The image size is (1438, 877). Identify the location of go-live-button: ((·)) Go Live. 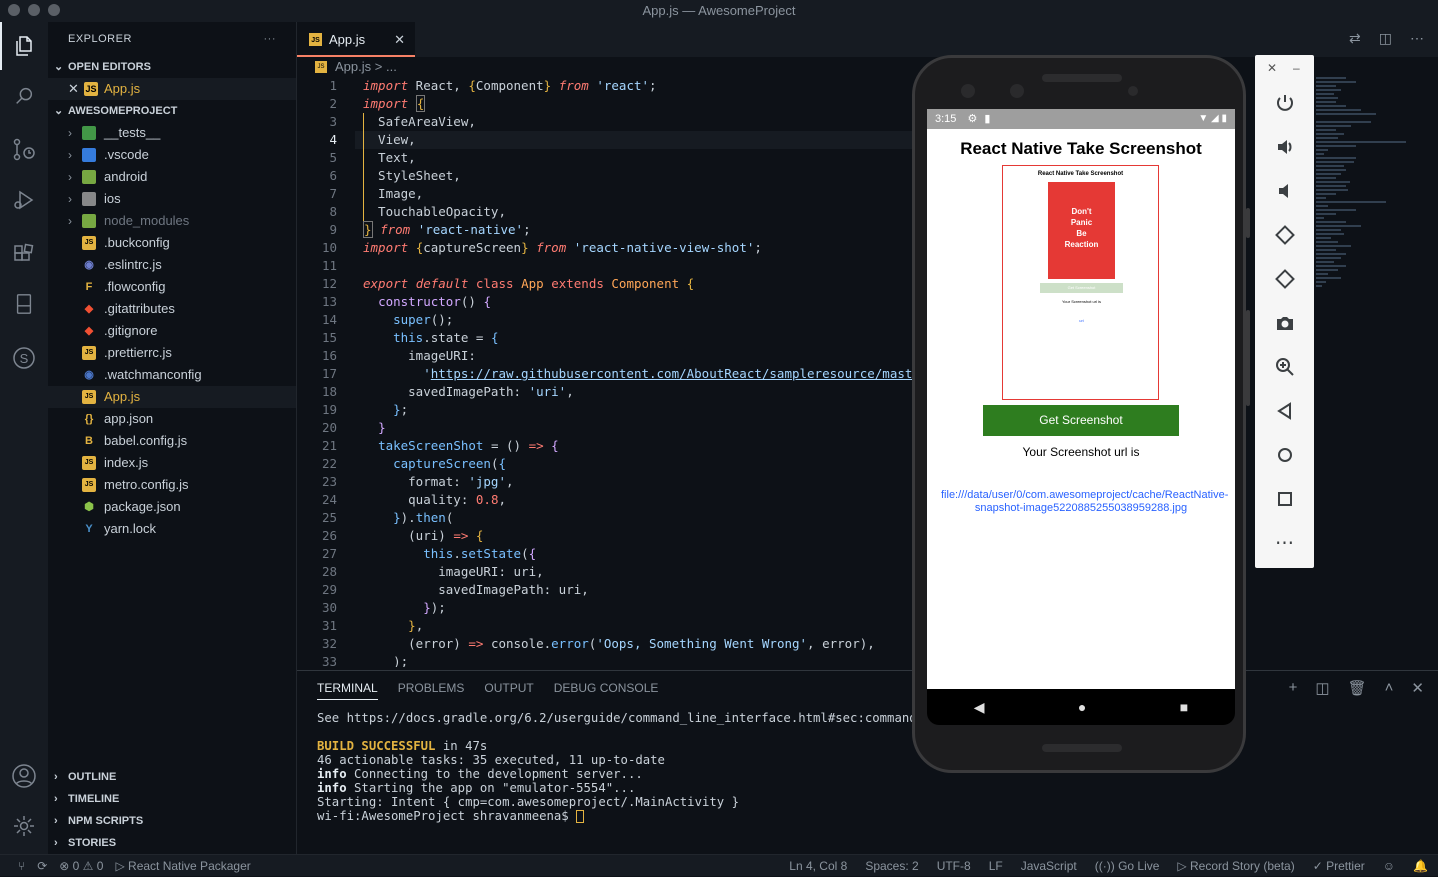
(1127, 866).